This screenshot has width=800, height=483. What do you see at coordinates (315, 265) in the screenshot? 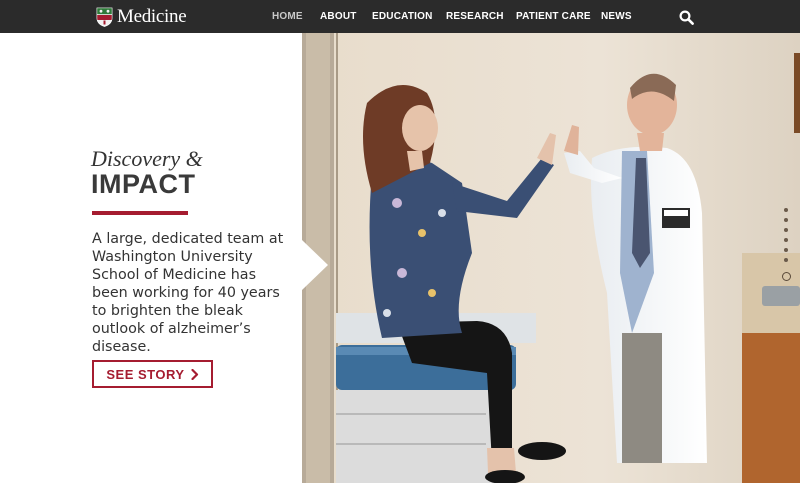
I see `panel-pointer` at bounding box center [315, 265].